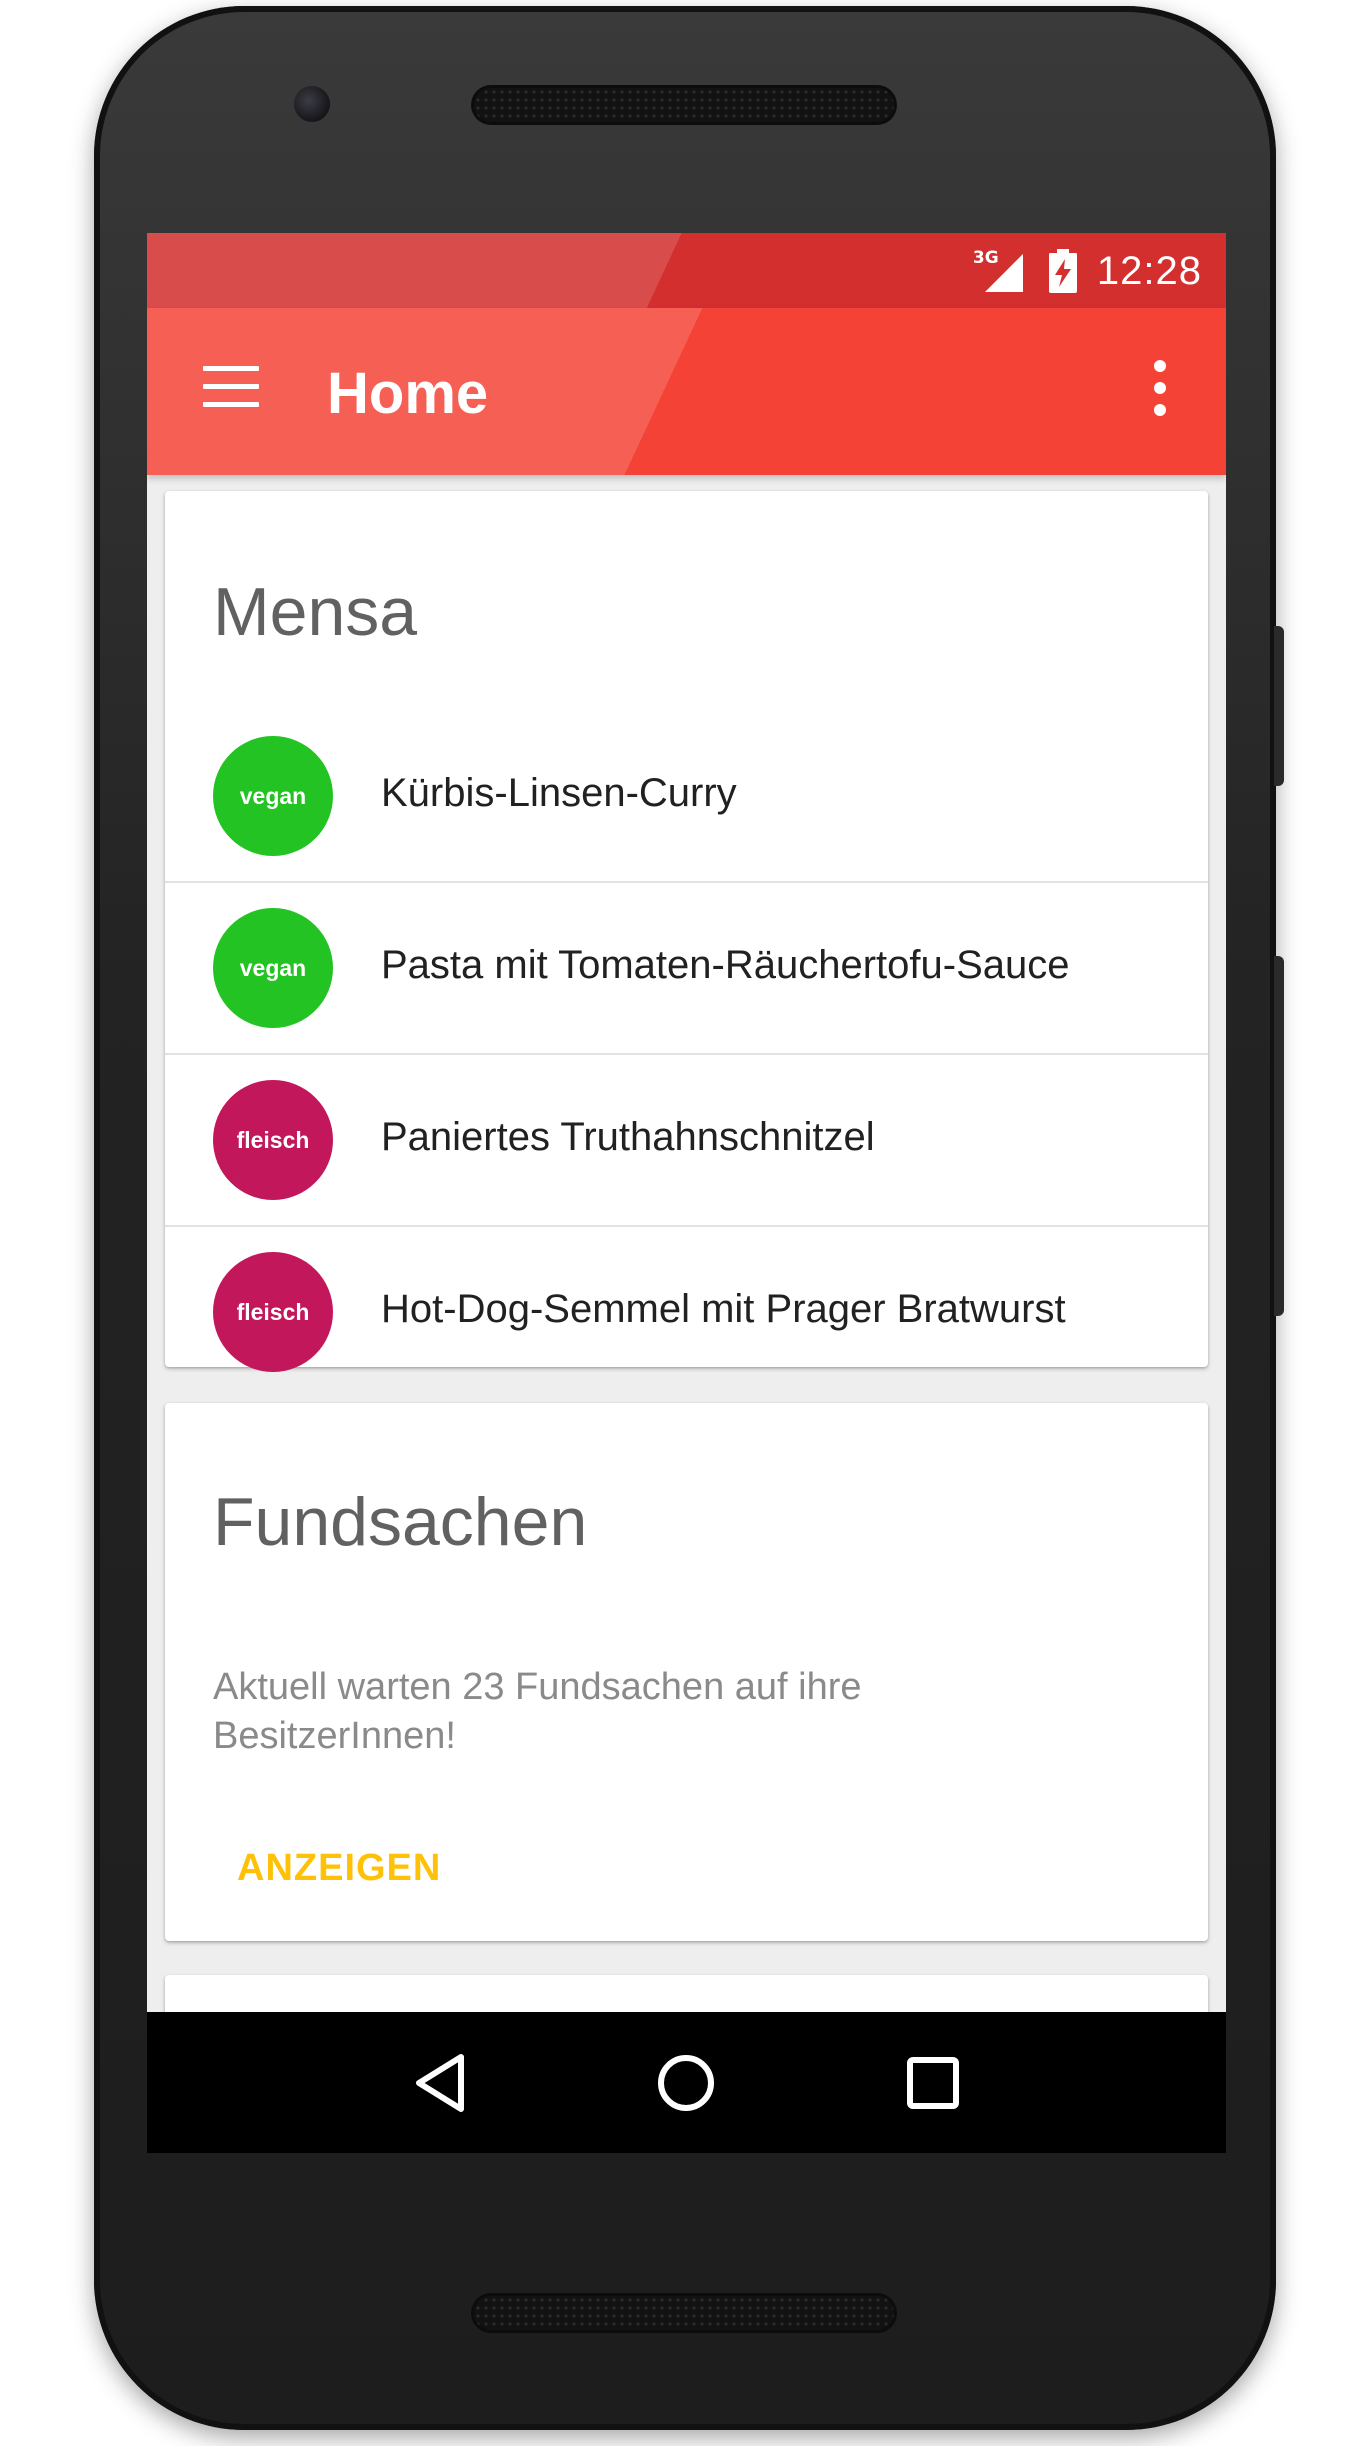 The height and width of the screenshot is (2446, 1370). Describe the element at coordinates (408, 393) in the screenshot. I see `page-title: Home` at that location.